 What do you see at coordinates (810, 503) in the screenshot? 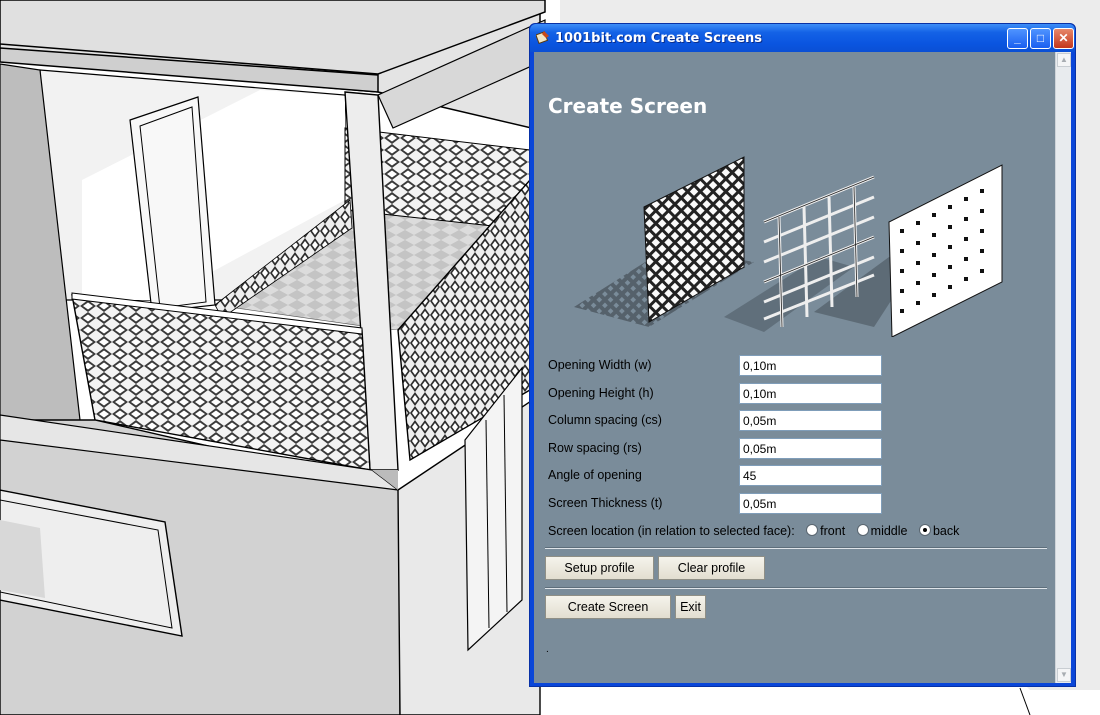
I see `screen-thickness-input` at bounding box center [810, 503].